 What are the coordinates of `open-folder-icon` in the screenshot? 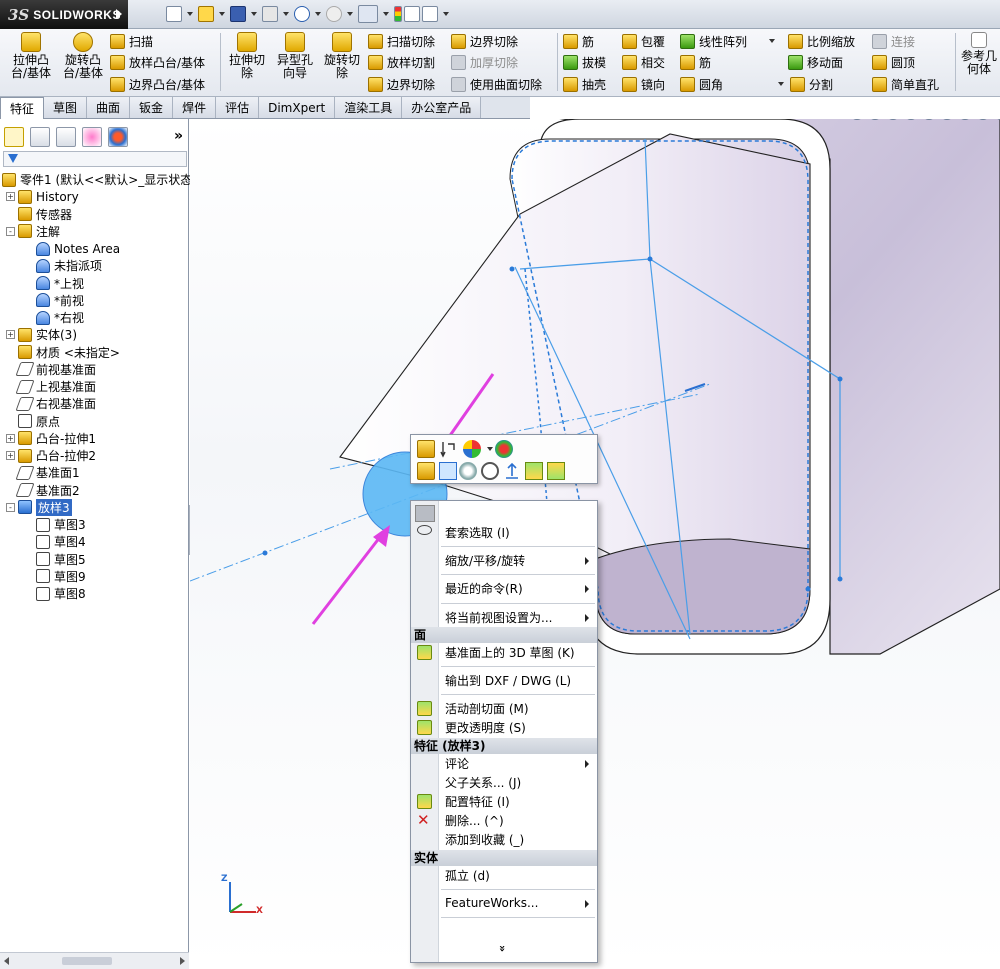 It's located at (206, 14).